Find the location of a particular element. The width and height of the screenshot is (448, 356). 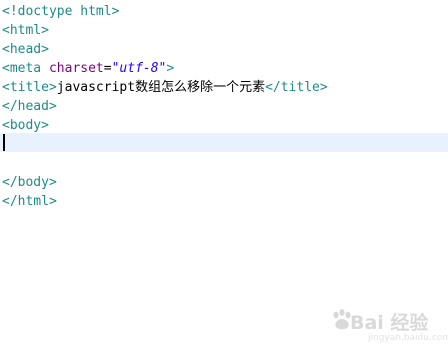

code-line-5: <title>javascript数组怎么移除一个元素</title> is located at coordinates (165, 87).